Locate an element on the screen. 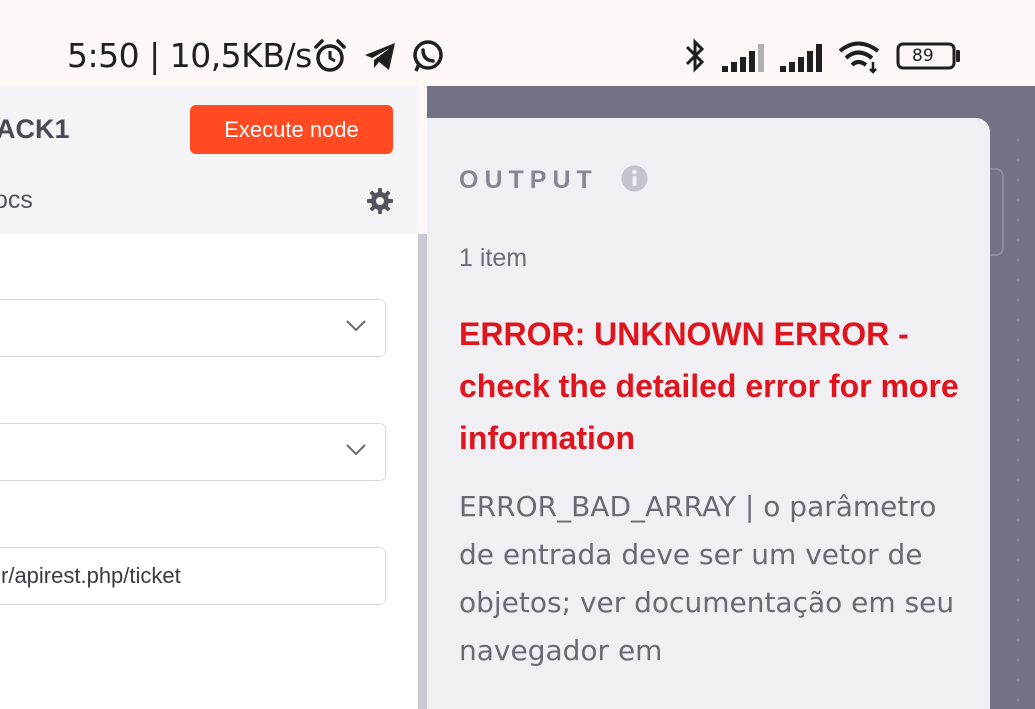 This screenshot has height=709, width=1035. bluetooth-icon is located at coordinates (695, 56).